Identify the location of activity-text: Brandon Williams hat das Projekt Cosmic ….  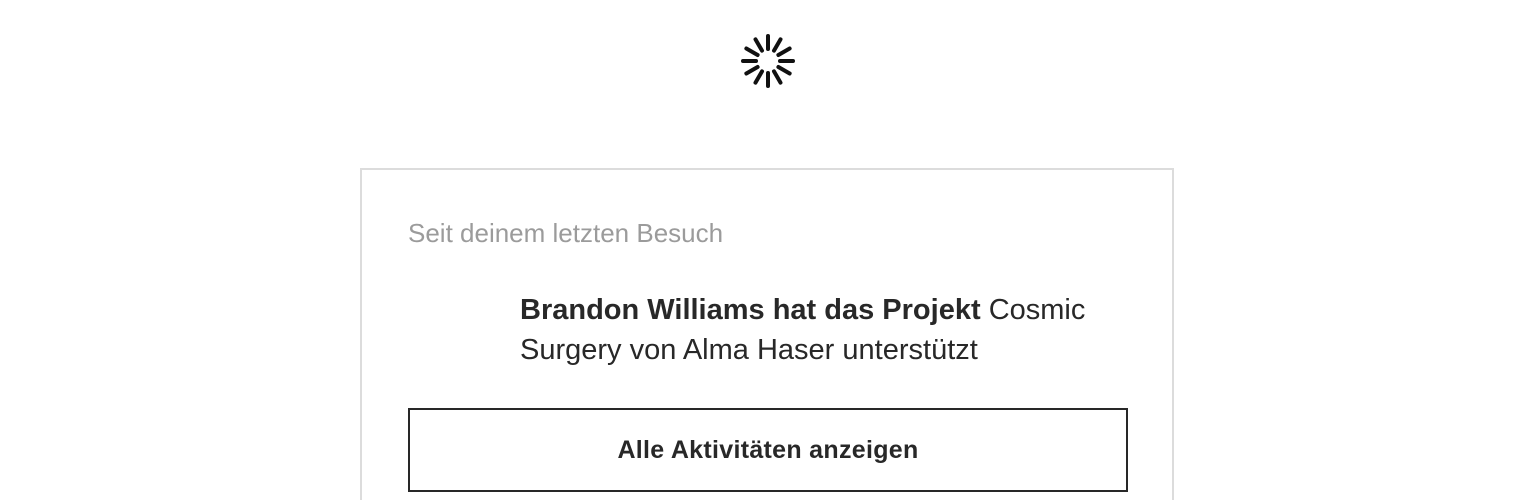
(820, 330).